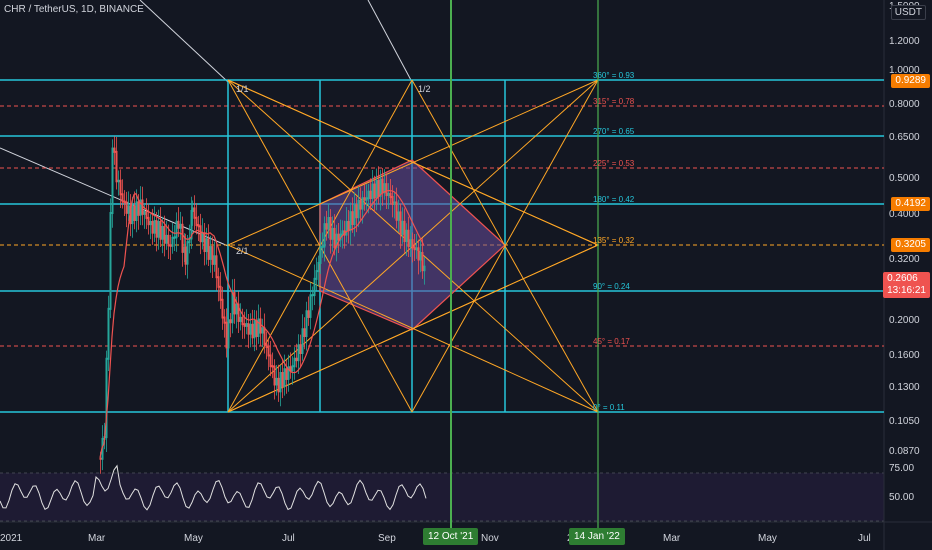  I want to click on ratio-label-2-1: 2/1, so click(242, 251).